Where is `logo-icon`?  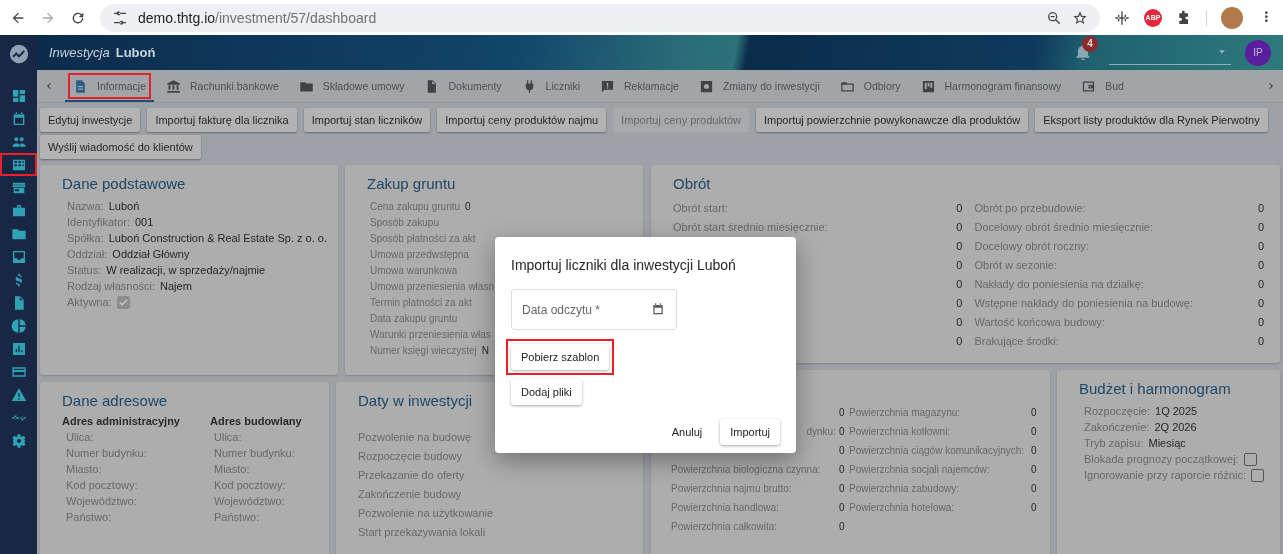 logo-icon is located at coordinates (18, 54).